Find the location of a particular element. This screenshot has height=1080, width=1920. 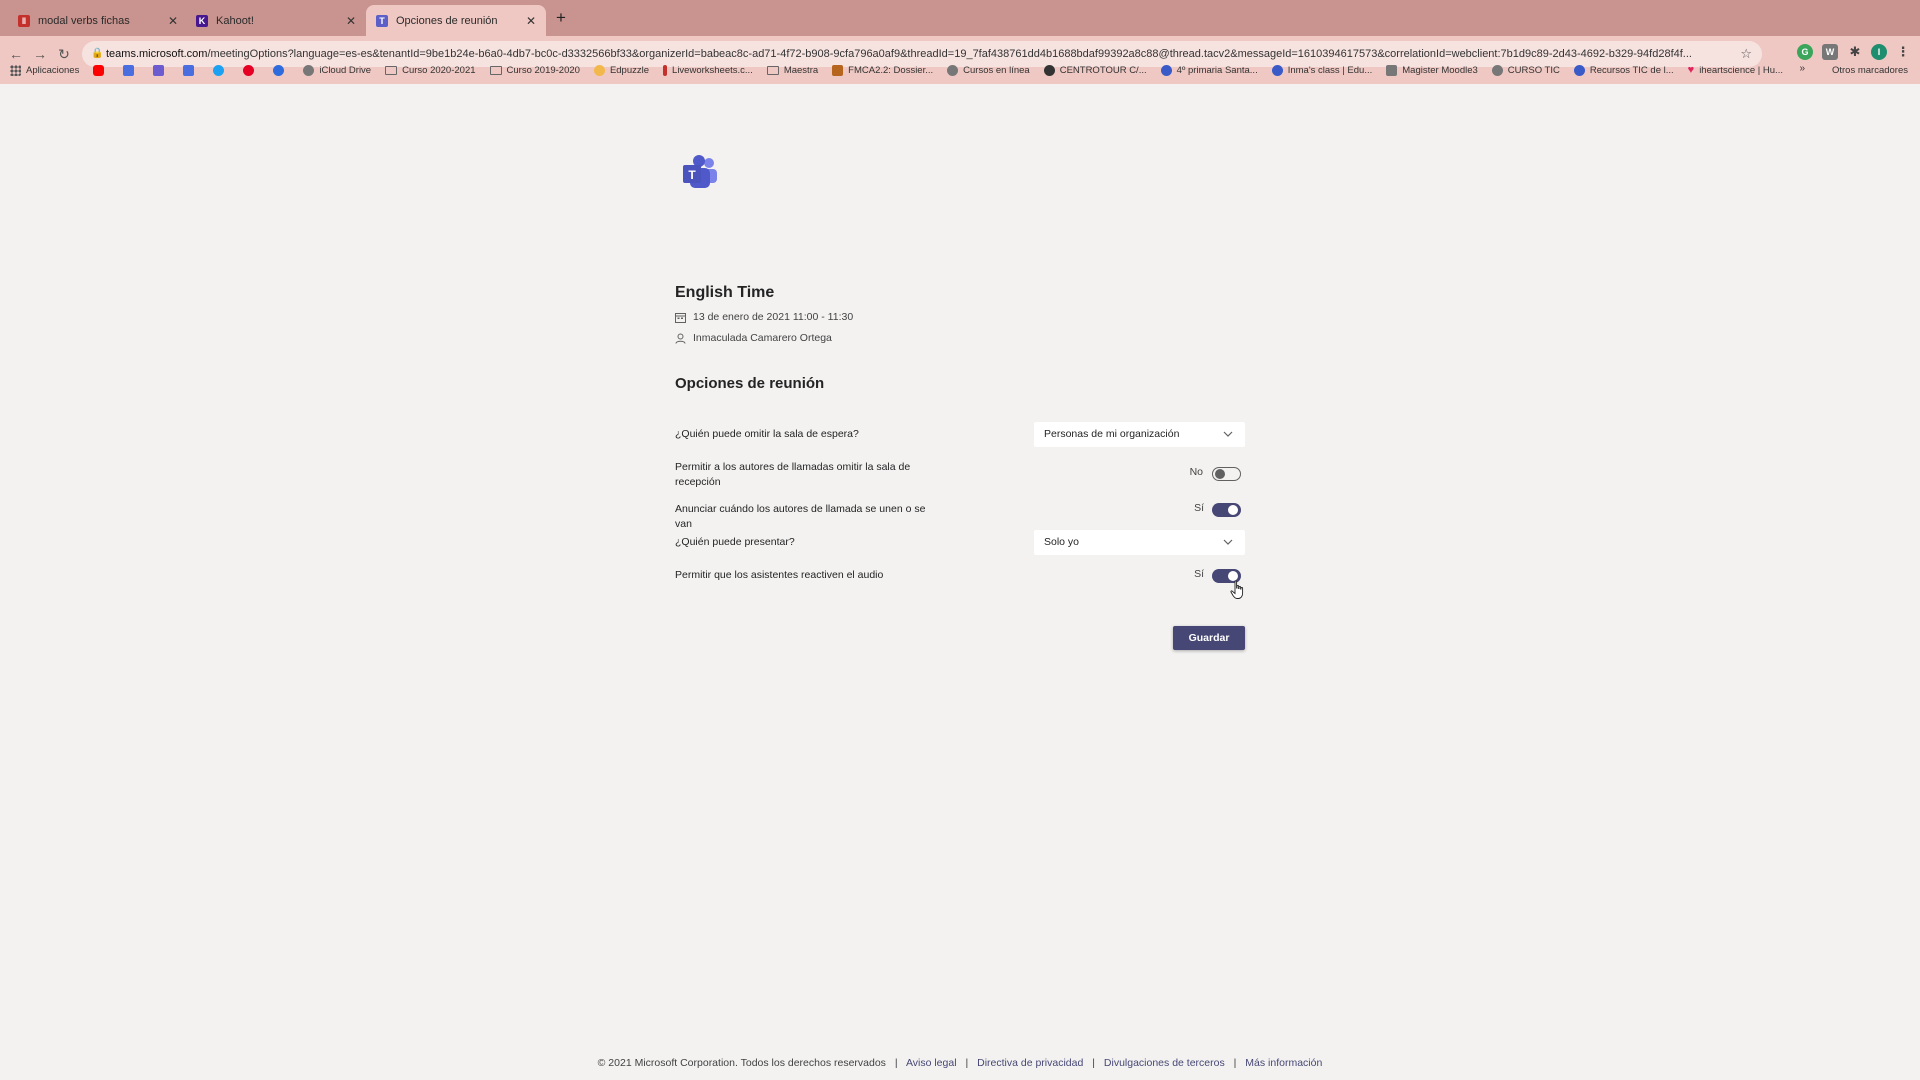

youtube-icon is located at coordinates (99, 70).